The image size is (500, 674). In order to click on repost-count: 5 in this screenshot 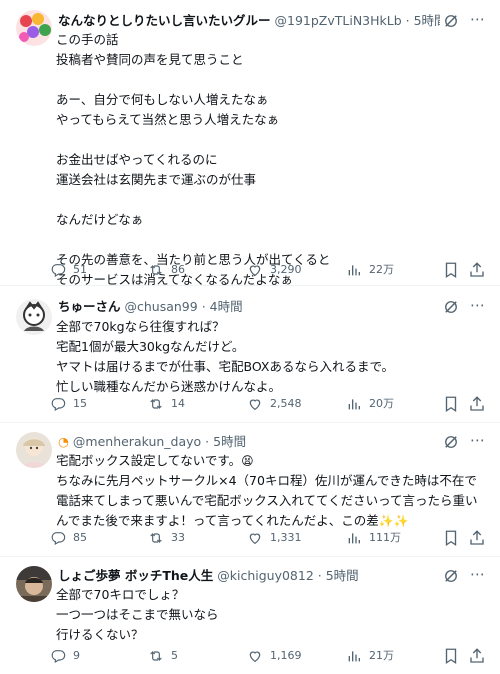, I will do `click(174, 655)`.